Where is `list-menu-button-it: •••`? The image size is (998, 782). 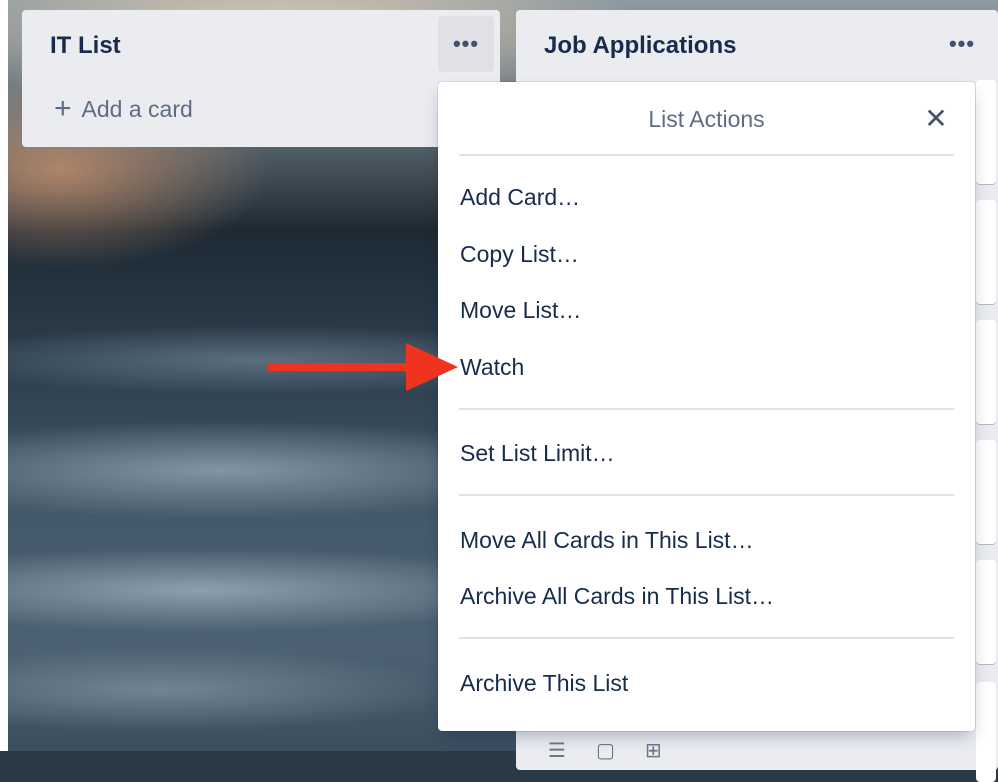 list-menu-button-it: ••• is located at coordinates (466, 44).